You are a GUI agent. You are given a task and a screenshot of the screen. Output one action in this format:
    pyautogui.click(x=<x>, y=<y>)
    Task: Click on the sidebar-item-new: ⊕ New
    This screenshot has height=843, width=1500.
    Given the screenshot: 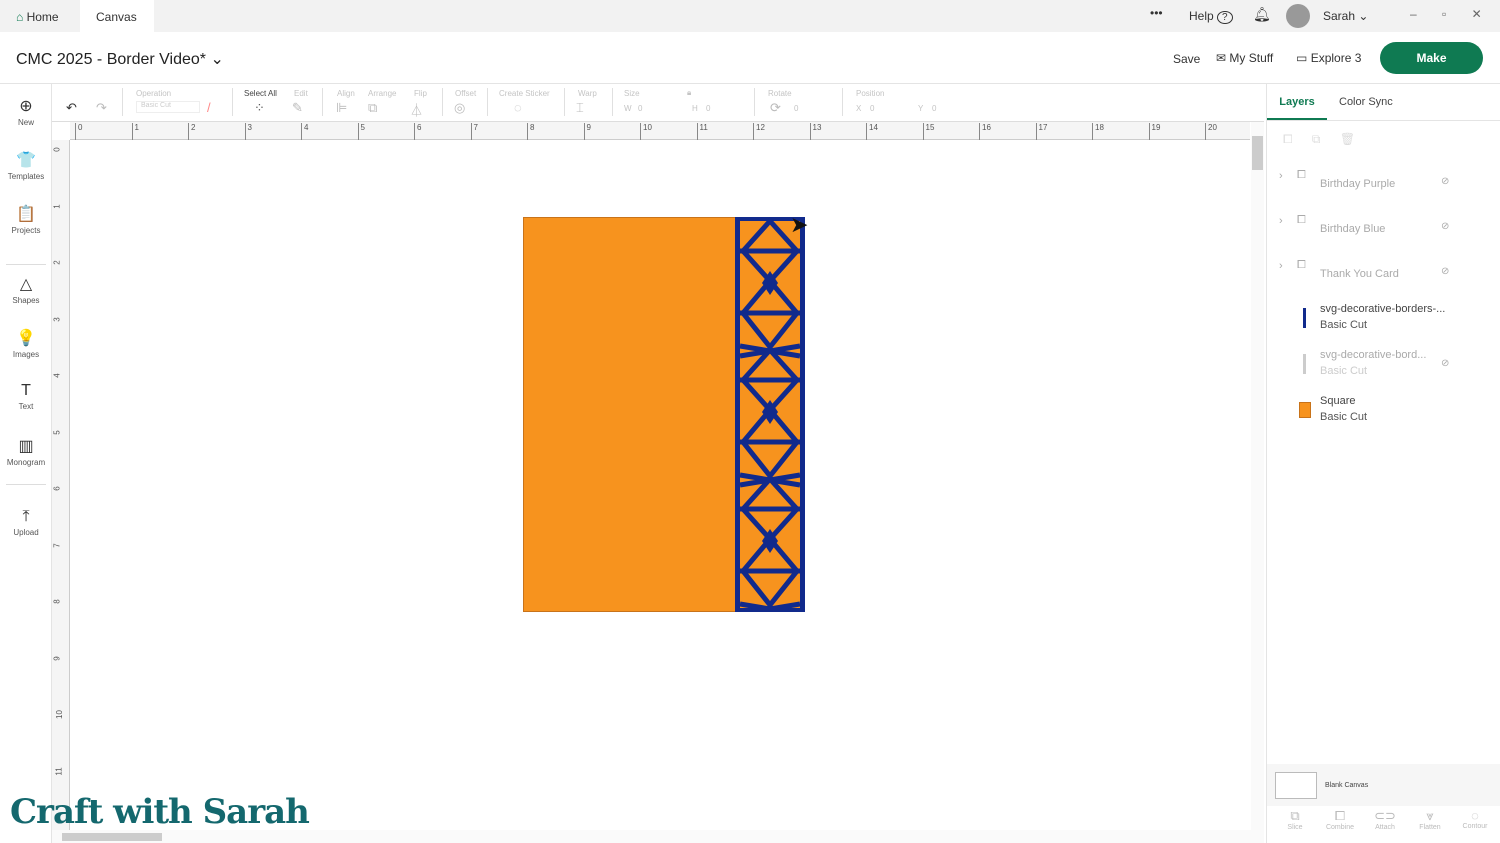 What is the action you would take?
    pyautogui.click(x=26, y=111)
    